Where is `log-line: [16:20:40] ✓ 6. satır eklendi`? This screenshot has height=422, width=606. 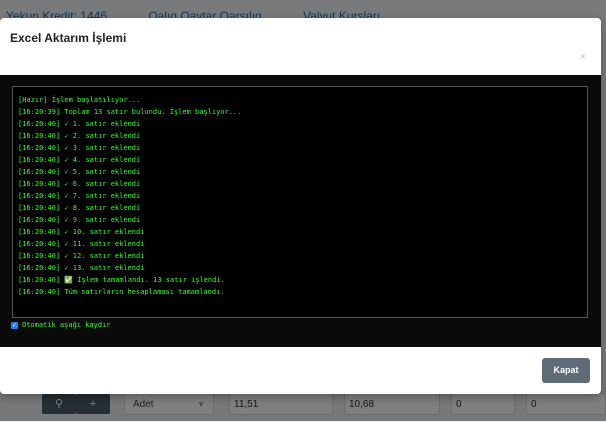 log-line: [16:20:40] ✓ 6. satır eklendi is located at coordinates (79, 184).